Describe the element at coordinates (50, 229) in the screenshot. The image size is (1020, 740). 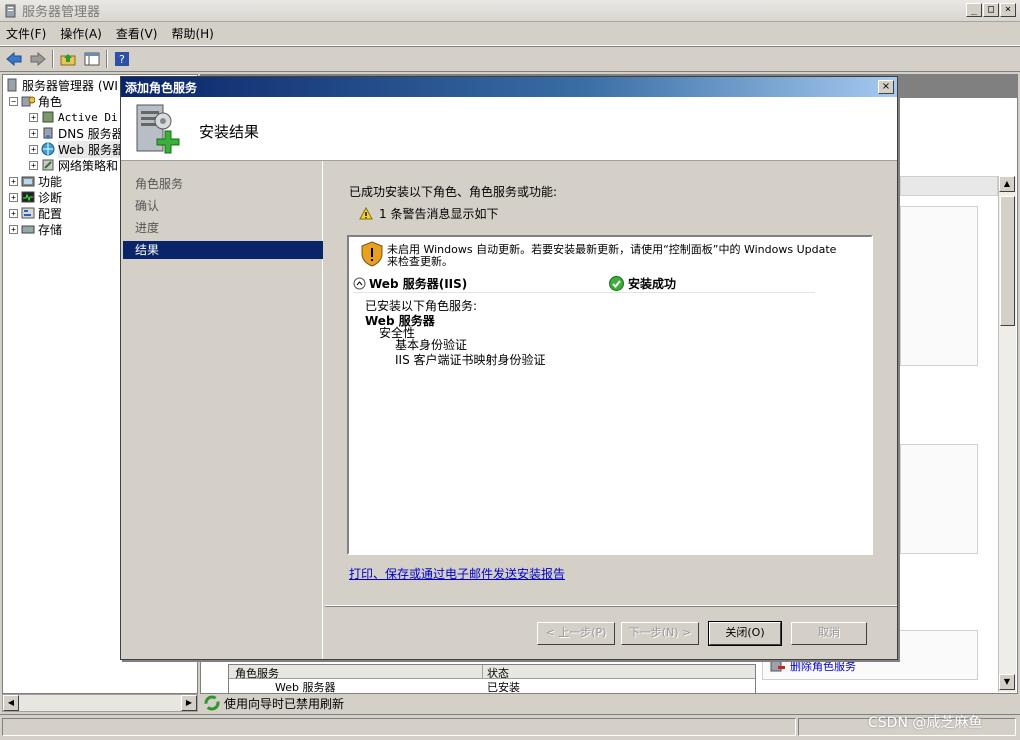
I see `tree-storage-label: 存储` at that location.